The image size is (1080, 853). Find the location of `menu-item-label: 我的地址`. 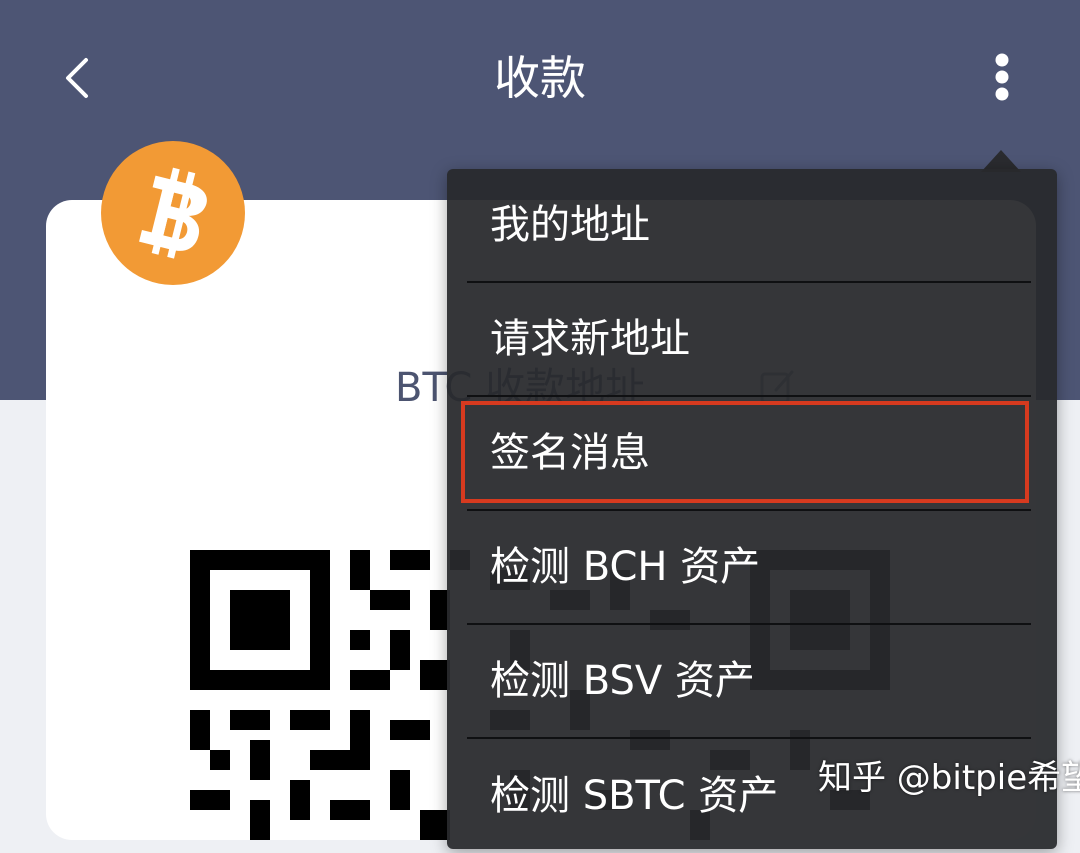

menu-item-label: 我的地址 is located at coordinates (570, 225).